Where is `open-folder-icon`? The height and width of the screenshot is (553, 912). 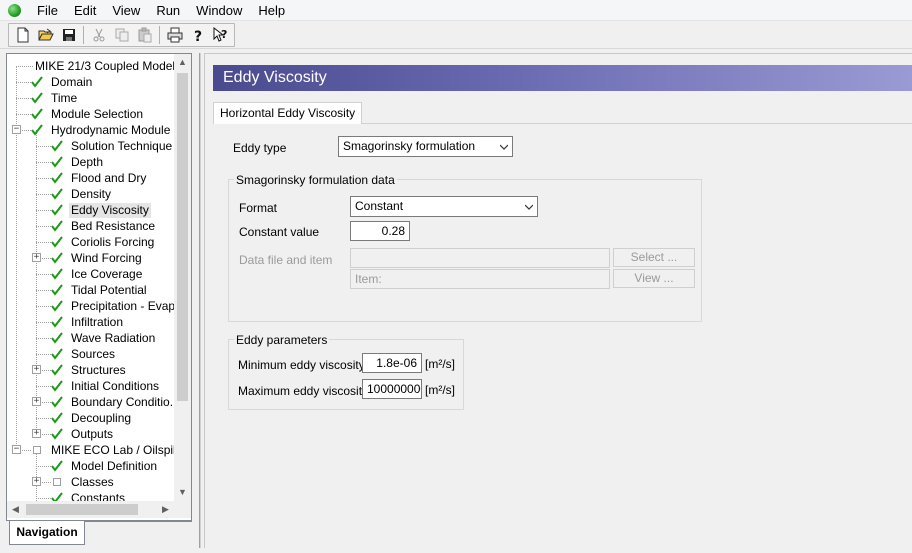 open-folder-icon is located at coordinates (45, 35).